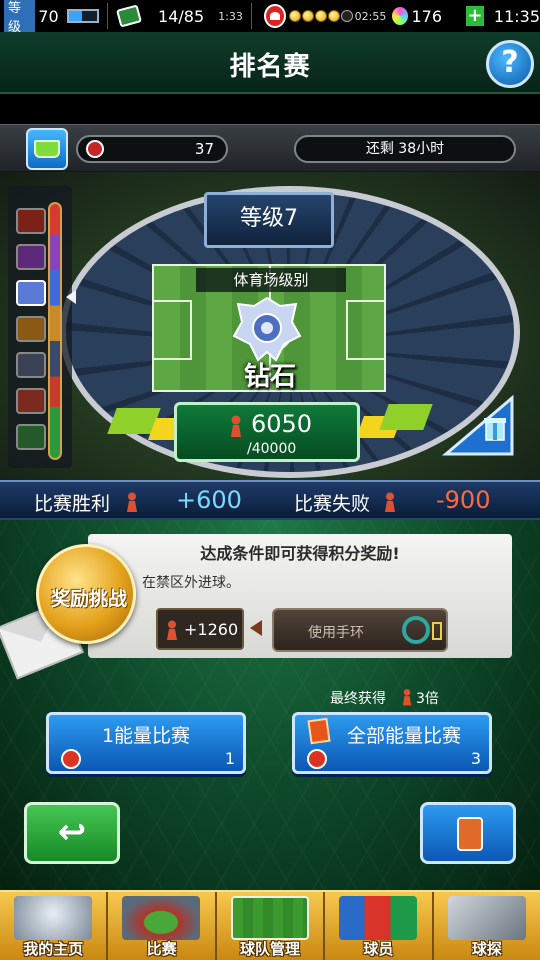  I want to click on stadium-icon, so click(161, 918).